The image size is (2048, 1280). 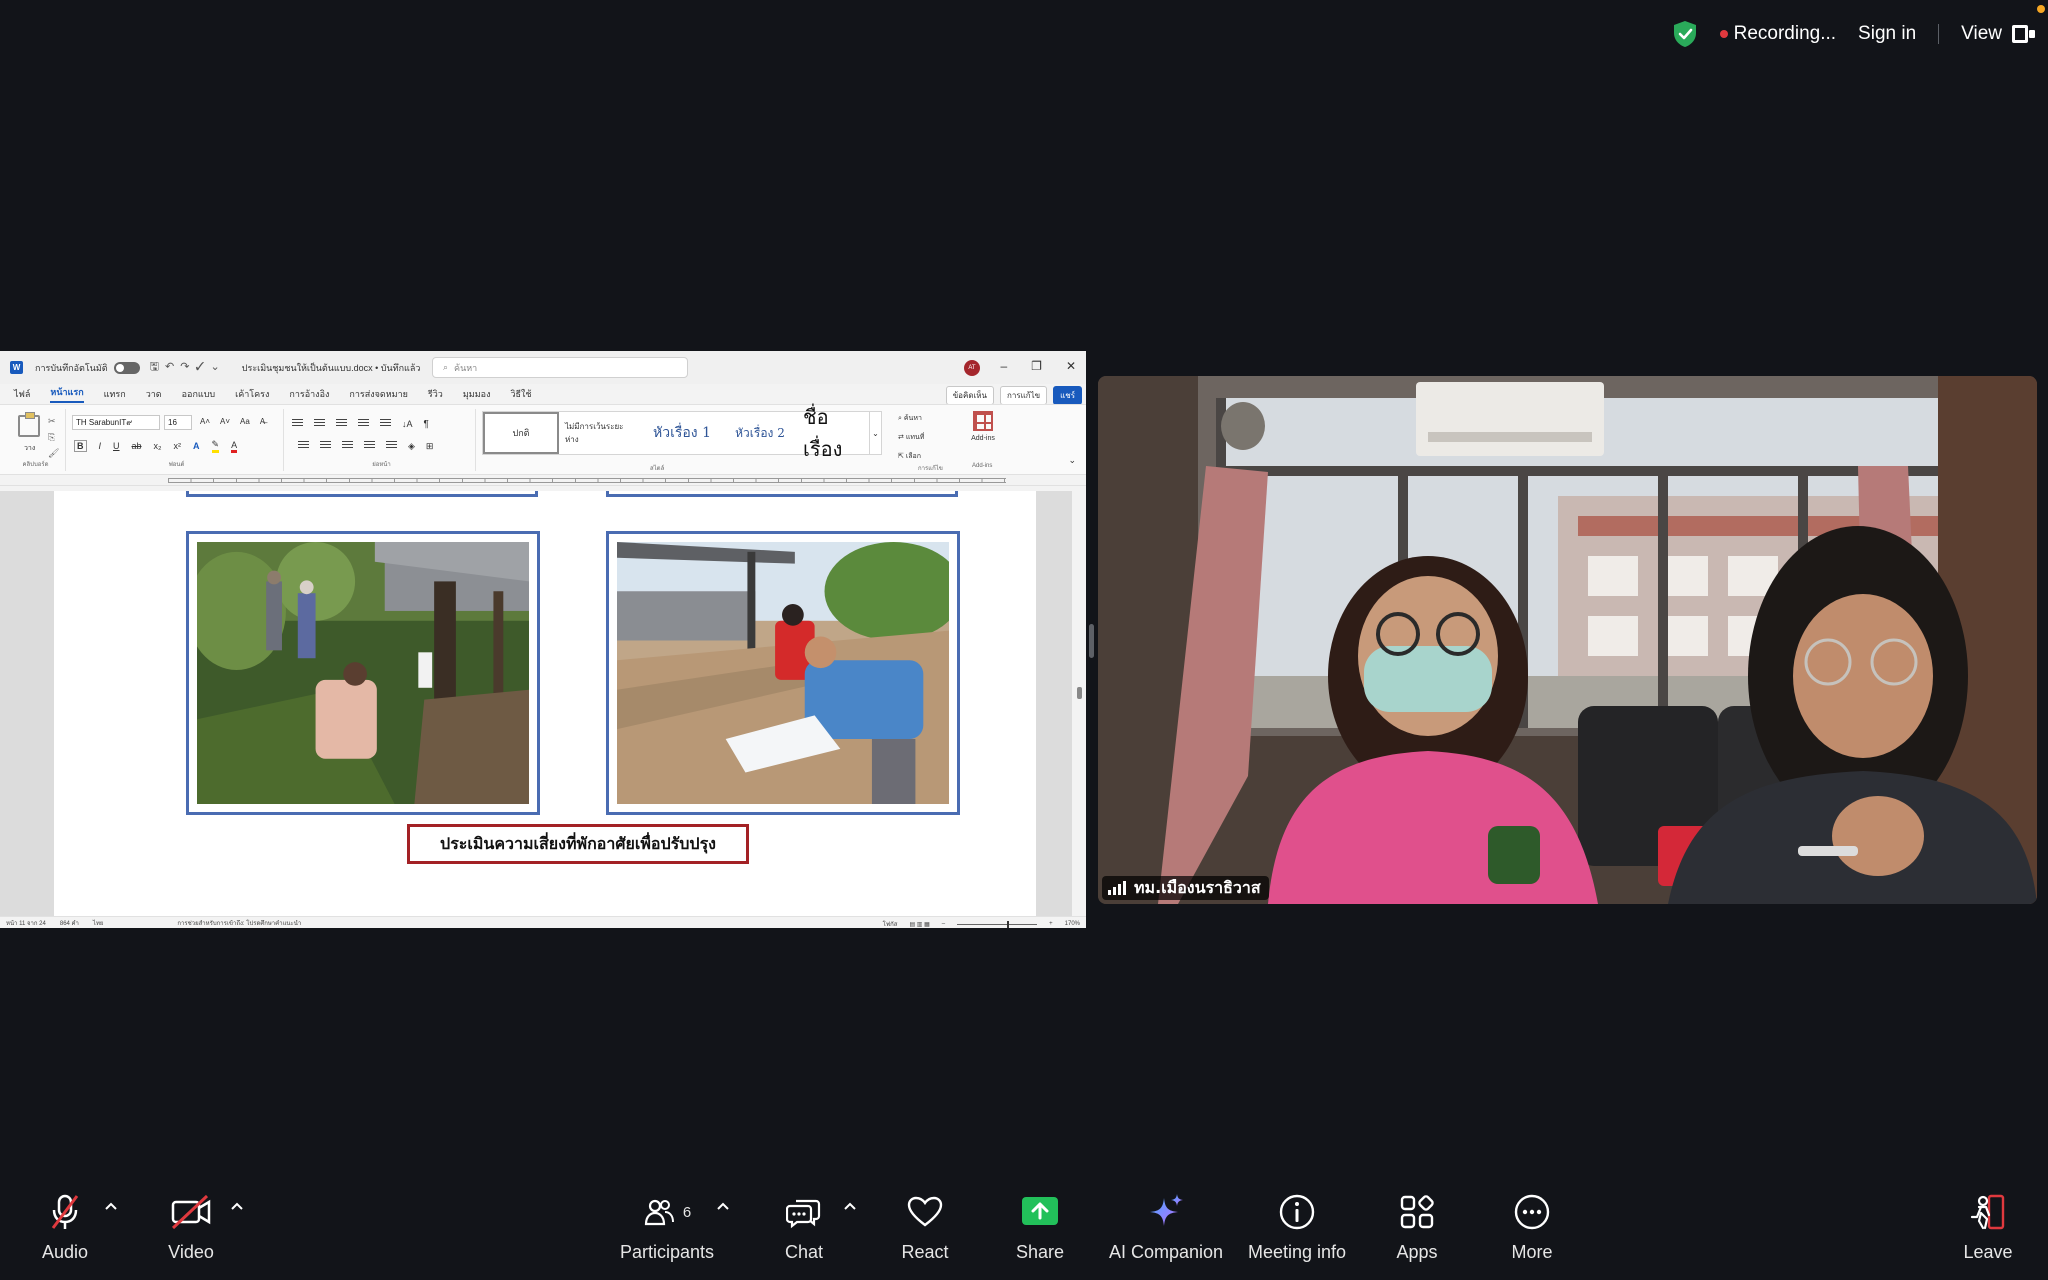 What do you see at coordinates (875, 433) in the screenshot?
I see `styles-more-icon: ⌄` at bounding box center [875, 433].